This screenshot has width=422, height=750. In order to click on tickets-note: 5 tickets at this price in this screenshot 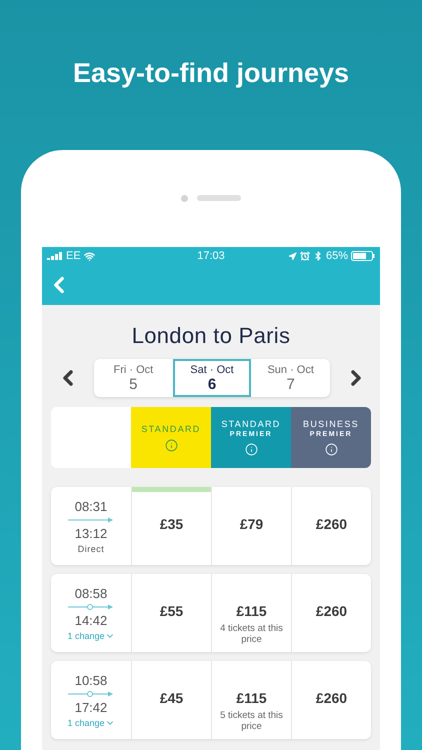, I will do `click(251, 722)`.